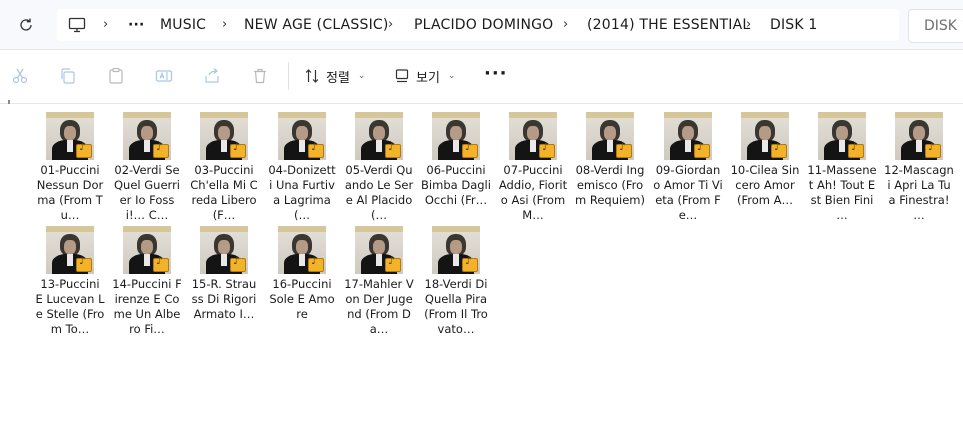  I want to click on breadcrumb-item-music: MUSIC, so click(183, 25).